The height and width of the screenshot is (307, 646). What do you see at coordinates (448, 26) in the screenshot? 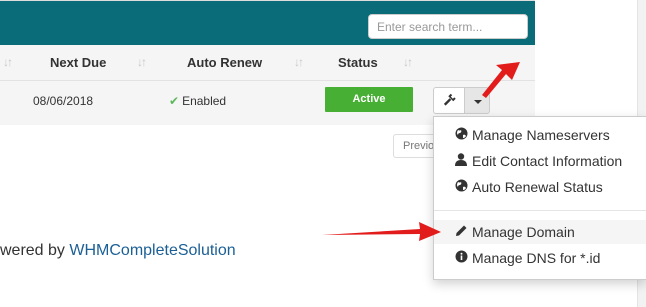
I see `search-input` at bounding box center [448, 26].